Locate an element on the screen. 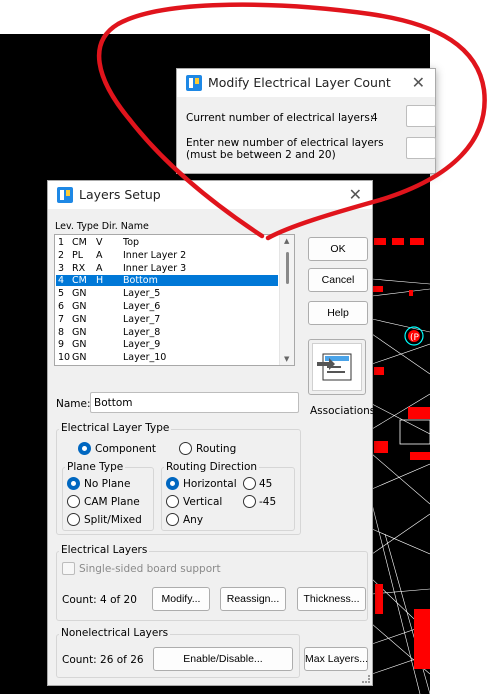  layer-row: 8 GN Layer_8 is located at coordinates (167, 332).